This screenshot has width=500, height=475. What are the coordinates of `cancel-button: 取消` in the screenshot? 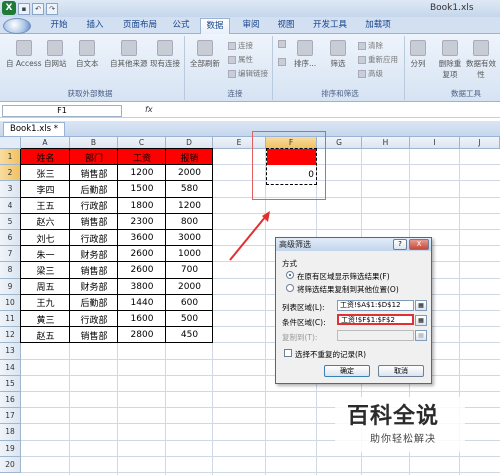 It's located at (401, 371).